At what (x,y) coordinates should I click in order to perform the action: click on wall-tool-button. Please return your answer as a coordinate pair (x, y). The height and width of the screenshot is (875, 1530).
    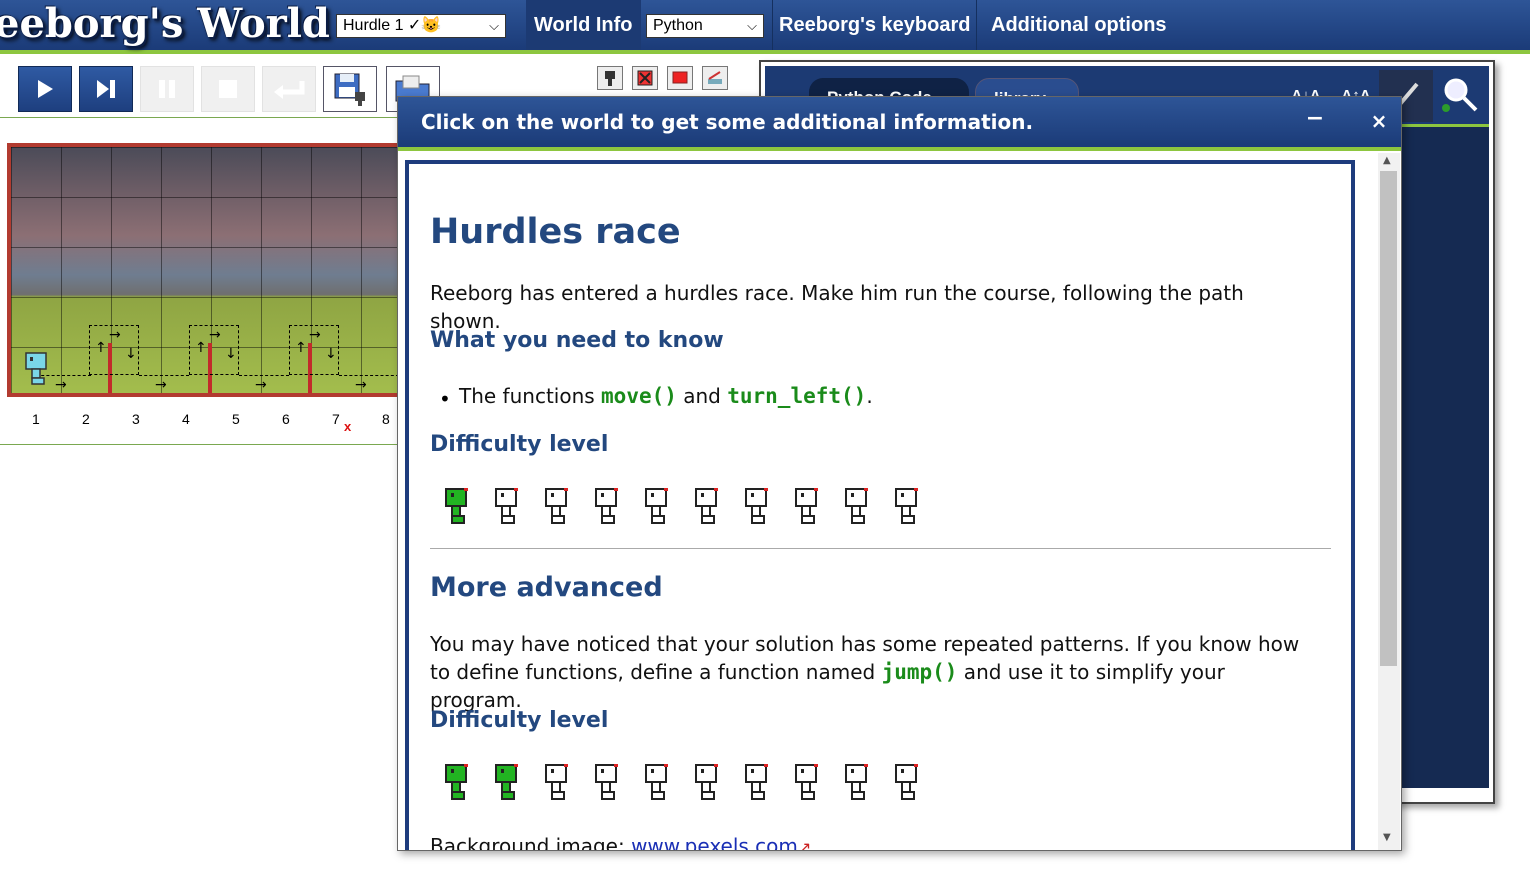
    Looking at the image, I should click on (645, 78).